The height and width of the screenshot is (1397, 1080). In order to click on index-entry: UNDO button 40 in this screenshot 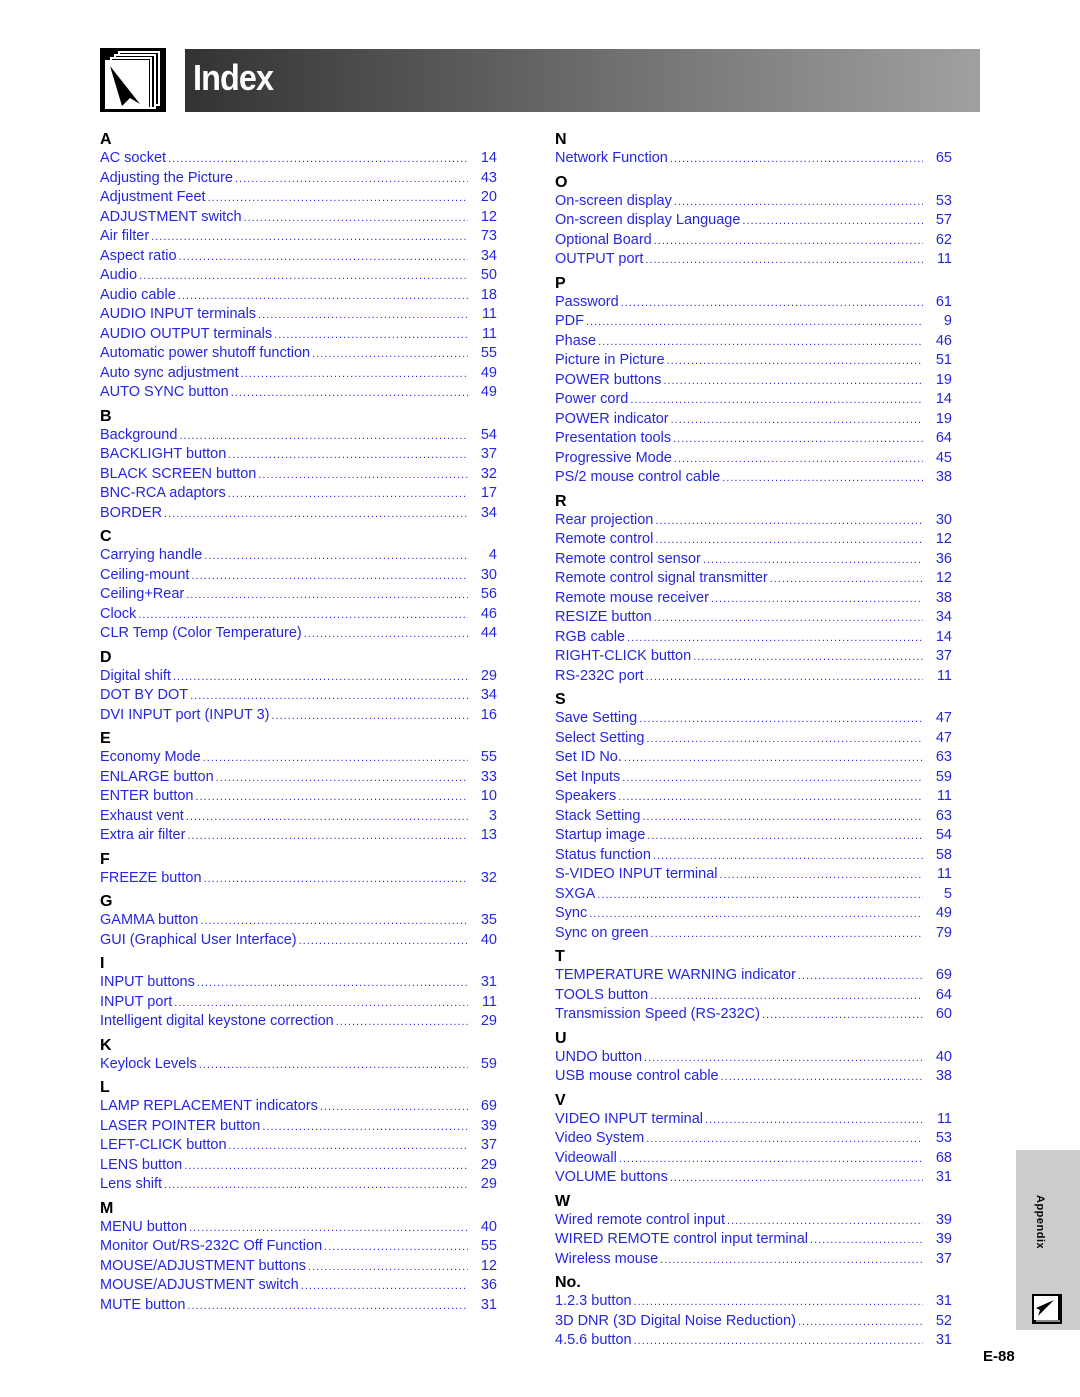, I will do `click(753, 1058)`.